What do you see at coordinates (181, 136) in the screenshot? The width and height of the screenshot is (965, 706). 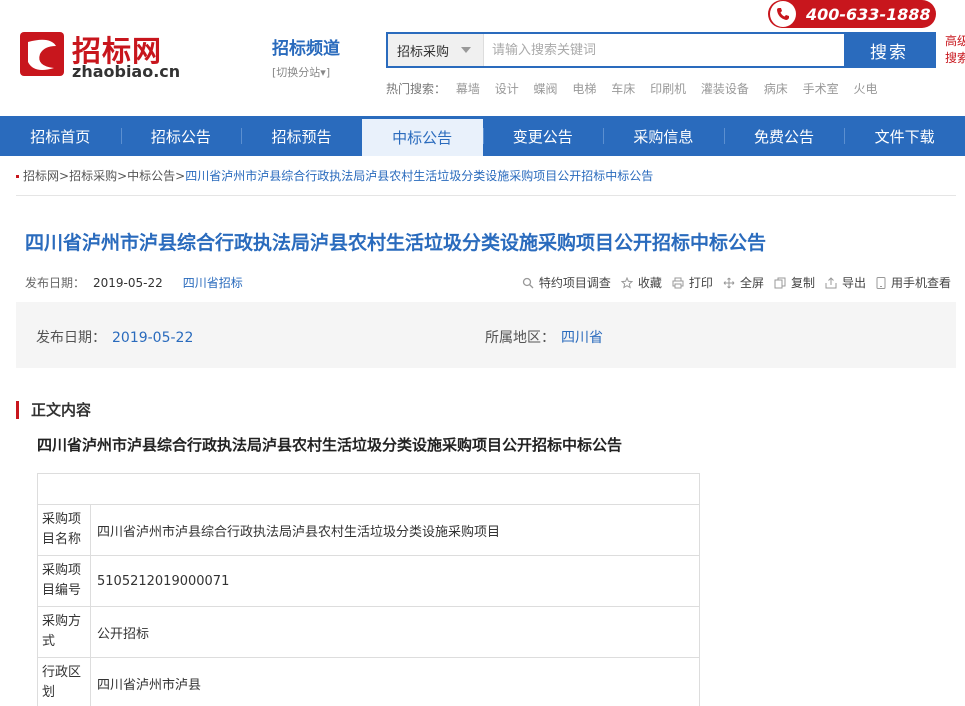 I see `nav-item-tender-notices: 招标公告` at bounding box center [181, 136].